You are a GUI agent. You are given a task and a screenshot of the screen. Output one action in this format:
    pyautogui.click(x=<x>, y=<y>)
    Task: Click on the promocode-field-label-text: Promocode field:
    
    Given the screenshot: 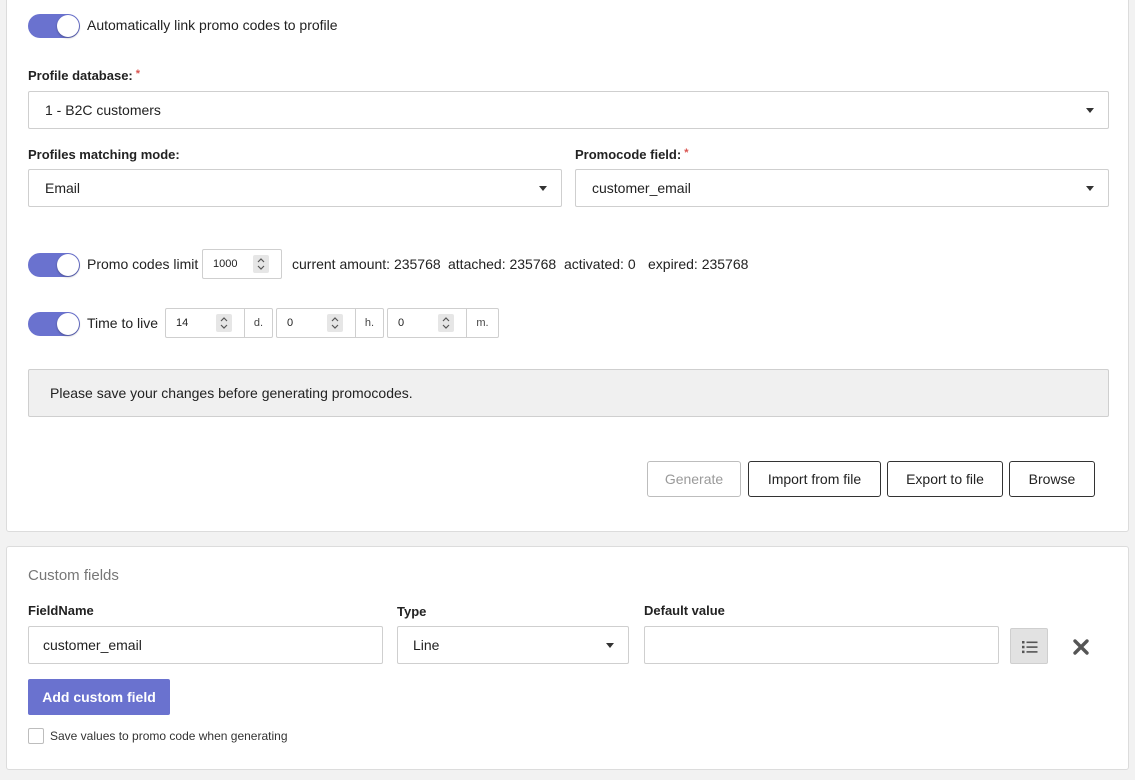 What is the action you would take?
    pyautogui.click(x=628, y=154)
    